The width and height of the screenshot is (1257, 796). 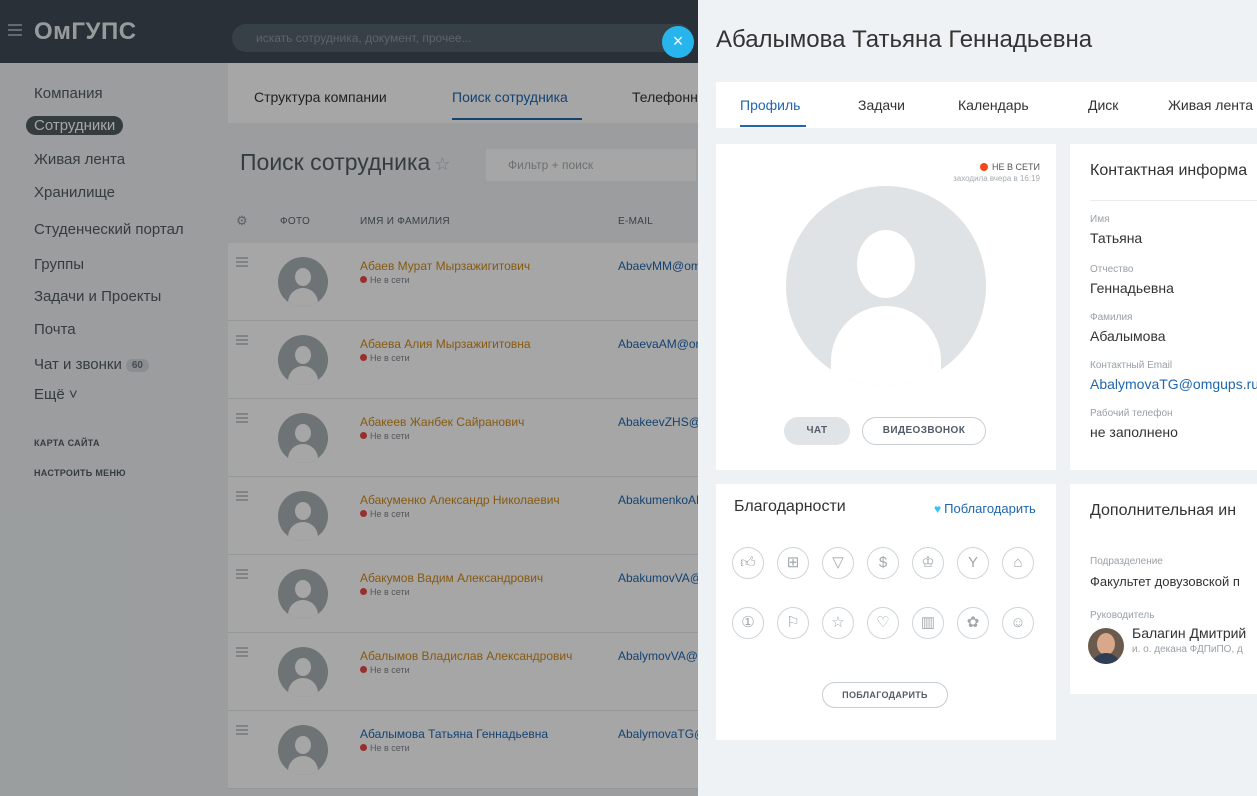 I want to click on tab-disk: Диск, so click(x=1103, y=105).